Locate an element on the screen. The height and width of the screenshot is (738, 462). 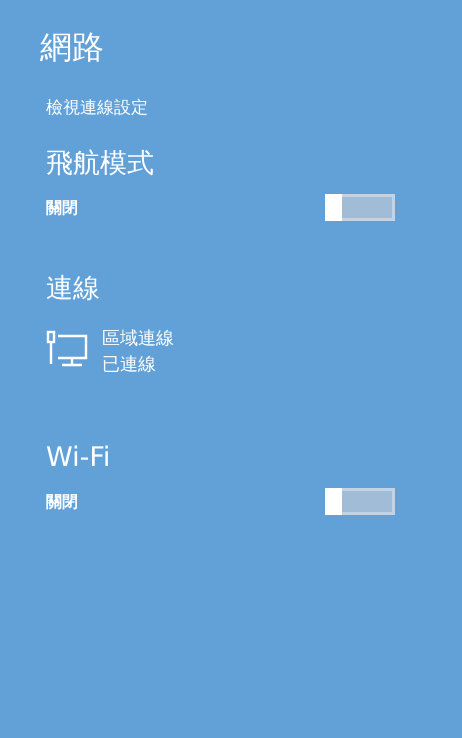
section-heading: 飛航模式 is located at coordinates (100, 164).